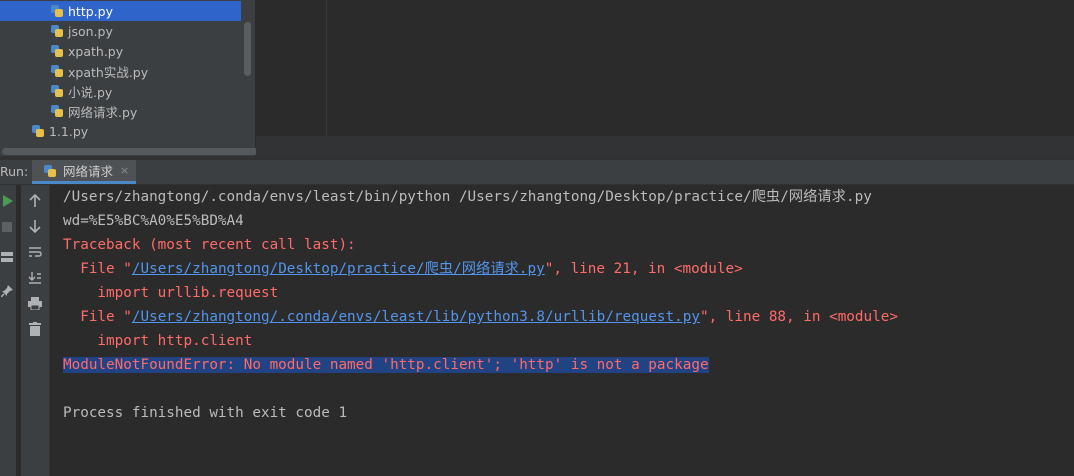  I want to click on run-tab-label: 网络请求, so click(88, 171).